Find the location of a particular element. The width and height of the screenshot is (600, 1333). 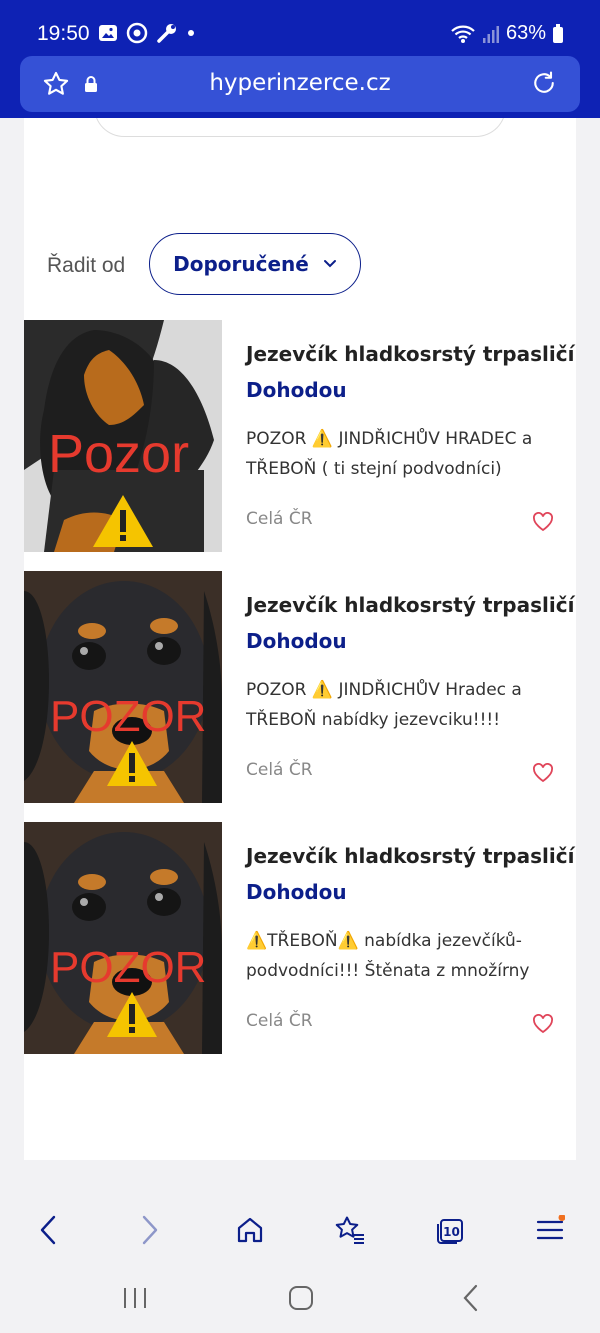

reload-icon is located at coordinates (544, 83).